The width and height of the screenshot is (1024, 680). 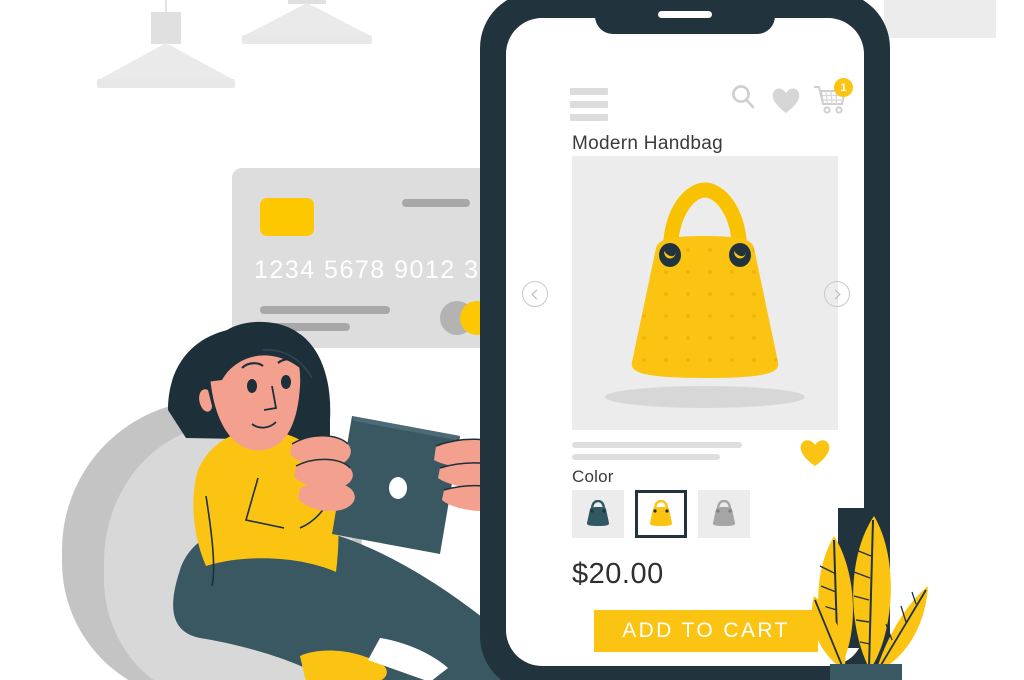 What do you see at coordinates (705, 280) in the screenshot?
I see `yellow-handbag-graphic` at bounding box center [705, 280].